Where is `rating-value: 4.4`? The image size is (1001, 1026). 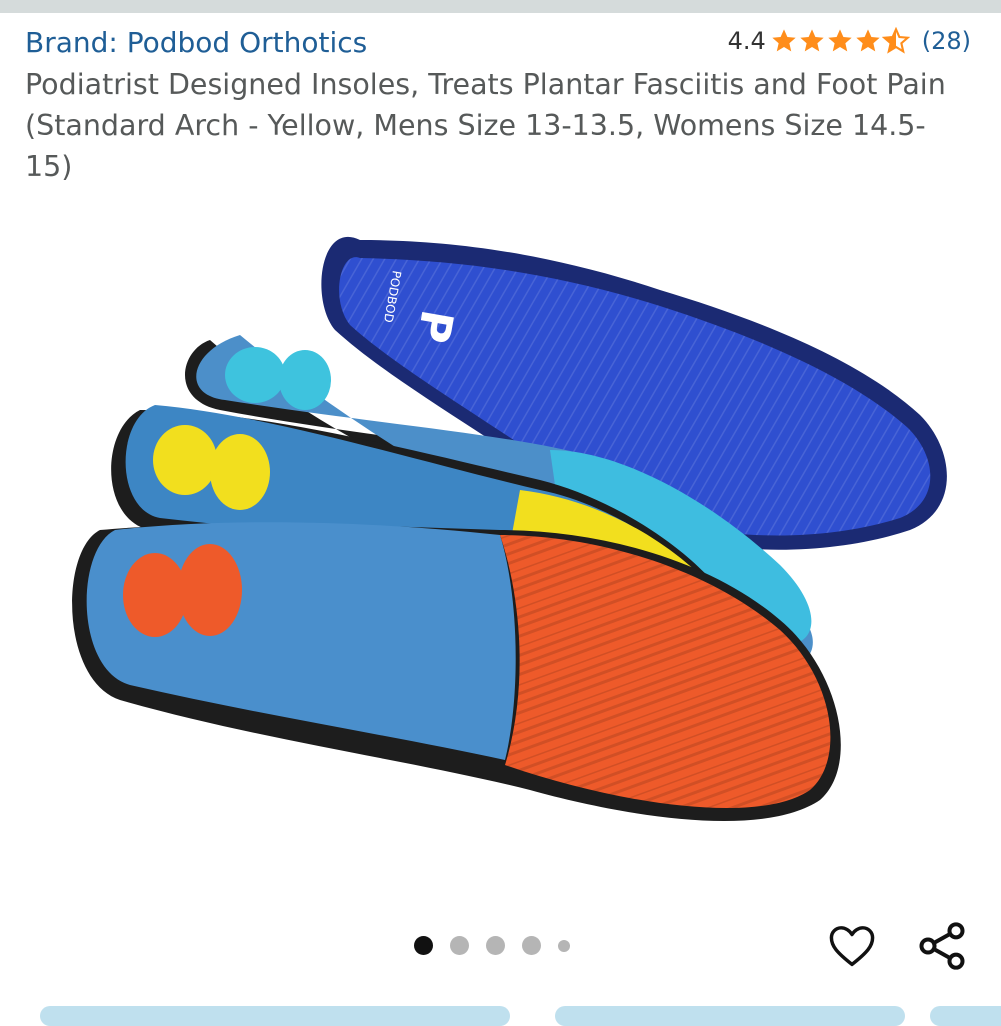
rating-value: 4.4 is located at coordinates (746, 41).